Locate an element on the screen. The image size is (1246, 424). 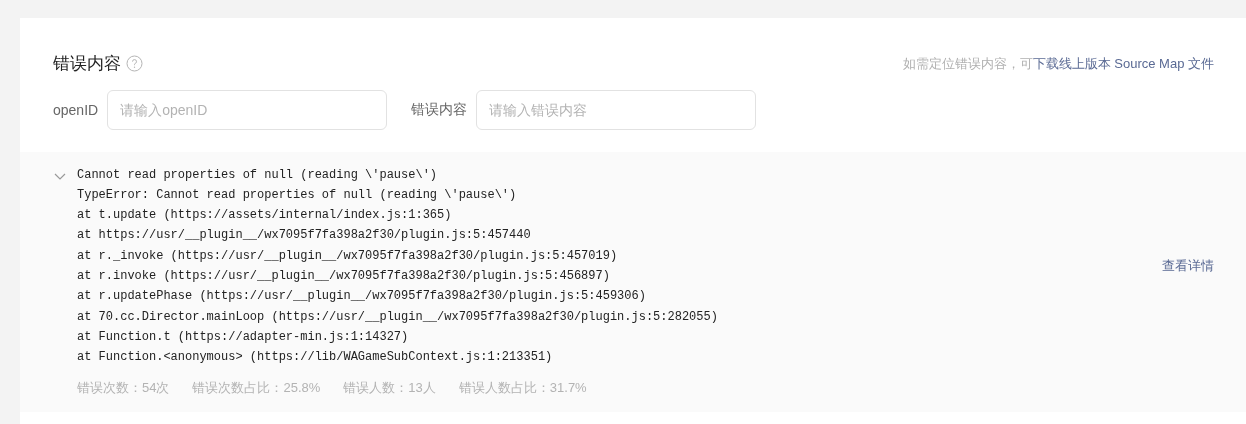
error-stat: 错误人数：13人 is located at coordinates (389, 388).